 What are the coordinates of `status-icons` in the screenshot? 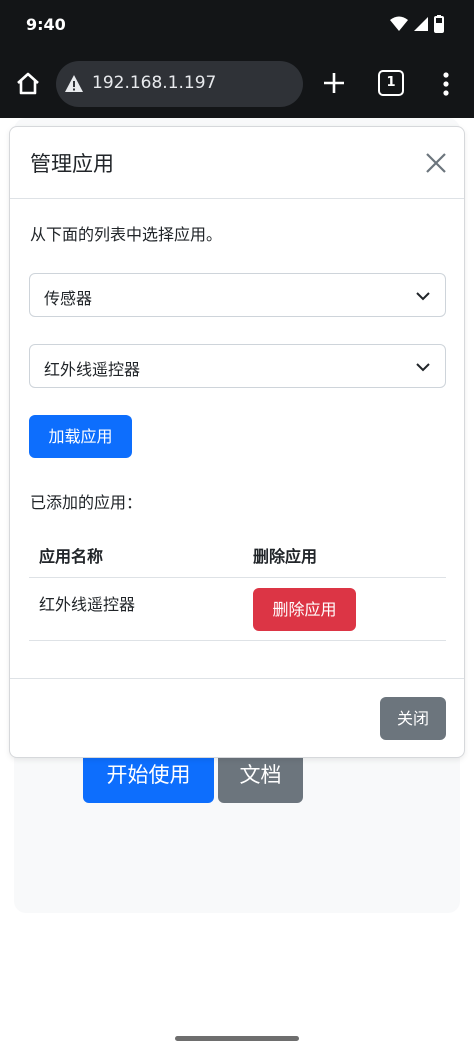 It's located at (417, 24).